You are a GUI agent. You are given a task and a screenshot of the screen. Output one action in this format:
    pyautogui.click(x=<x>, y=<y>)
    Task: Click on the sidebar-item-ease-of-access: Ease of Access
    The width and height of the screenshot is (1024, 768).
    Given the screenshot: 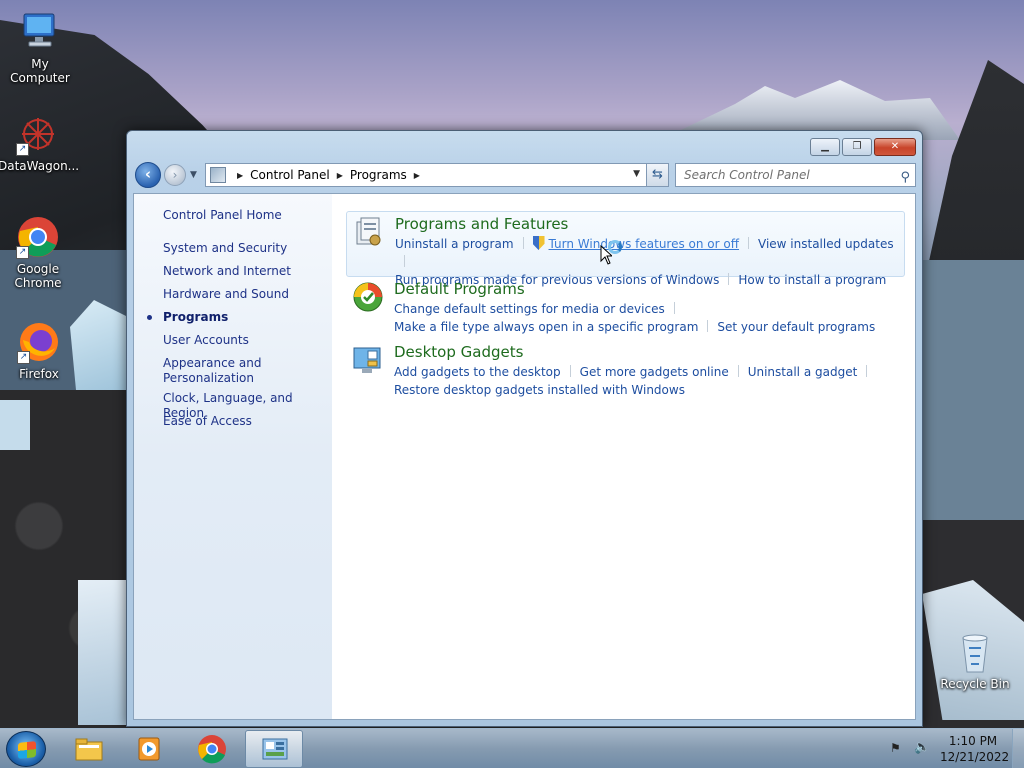 What is the action you would take?
    pyautogui.click(x=207, y=421)
    